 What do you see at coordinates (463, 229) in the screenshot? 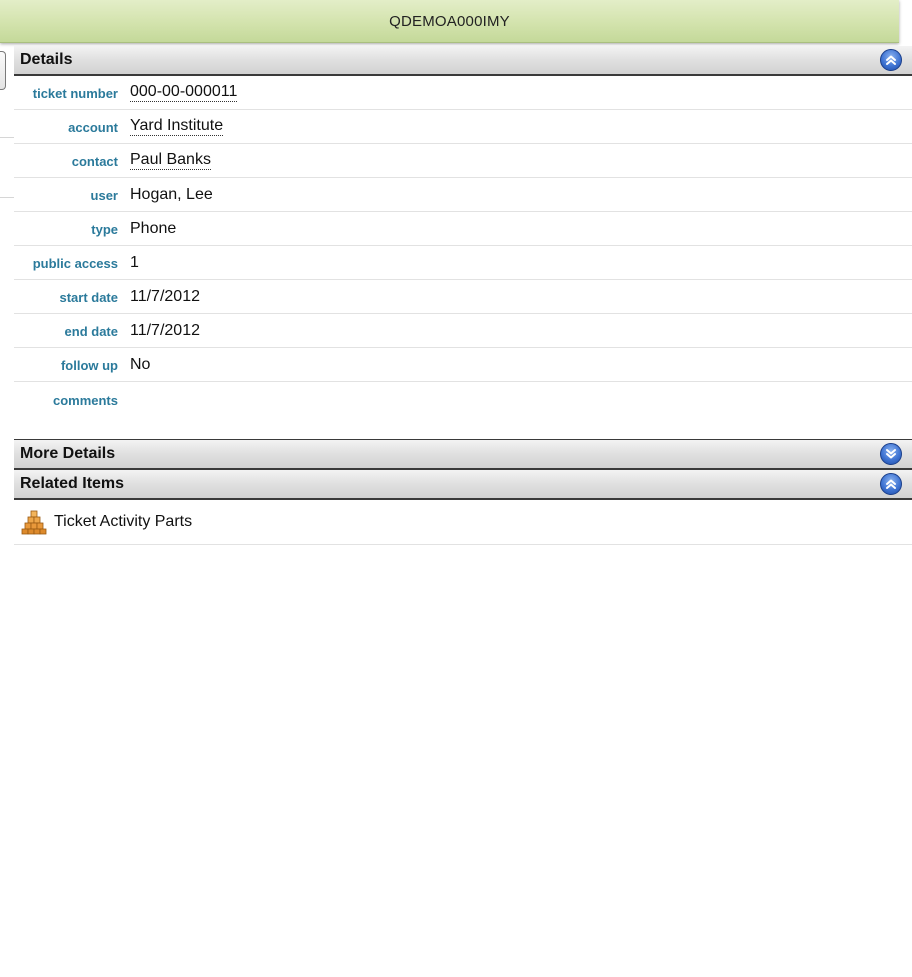
I see `field-row-type: type Phone` at bounding box center [463, 229].